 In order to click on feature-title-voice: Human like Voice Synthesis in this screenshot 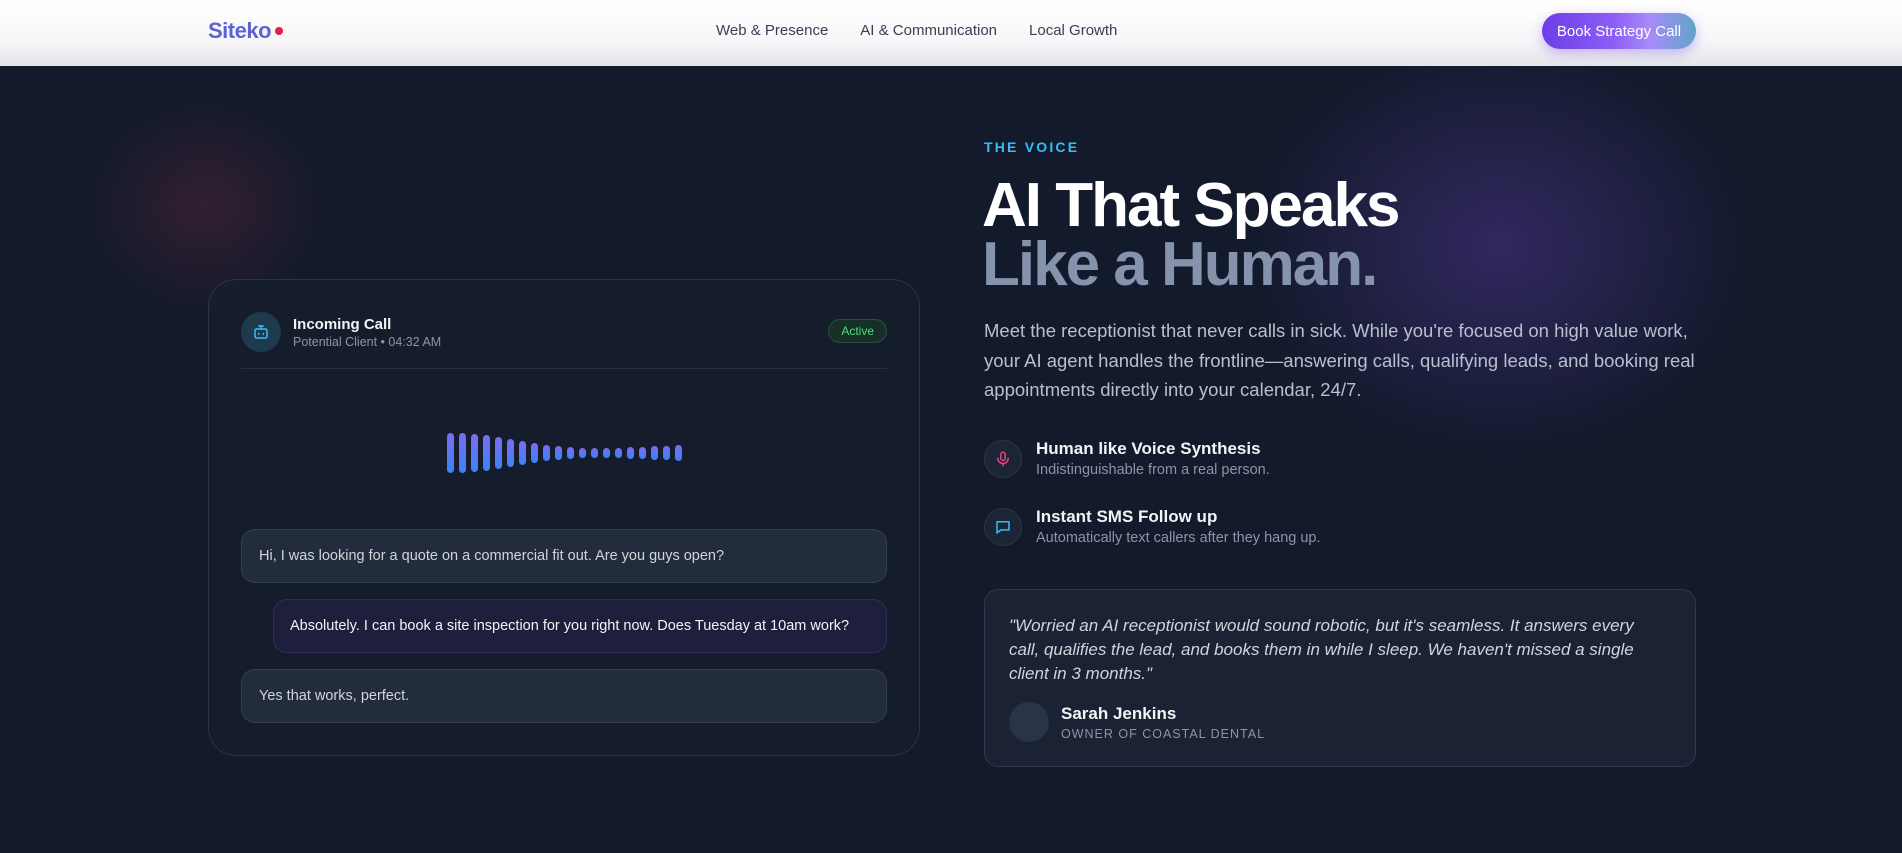, I will do `click(1148, 448)`.